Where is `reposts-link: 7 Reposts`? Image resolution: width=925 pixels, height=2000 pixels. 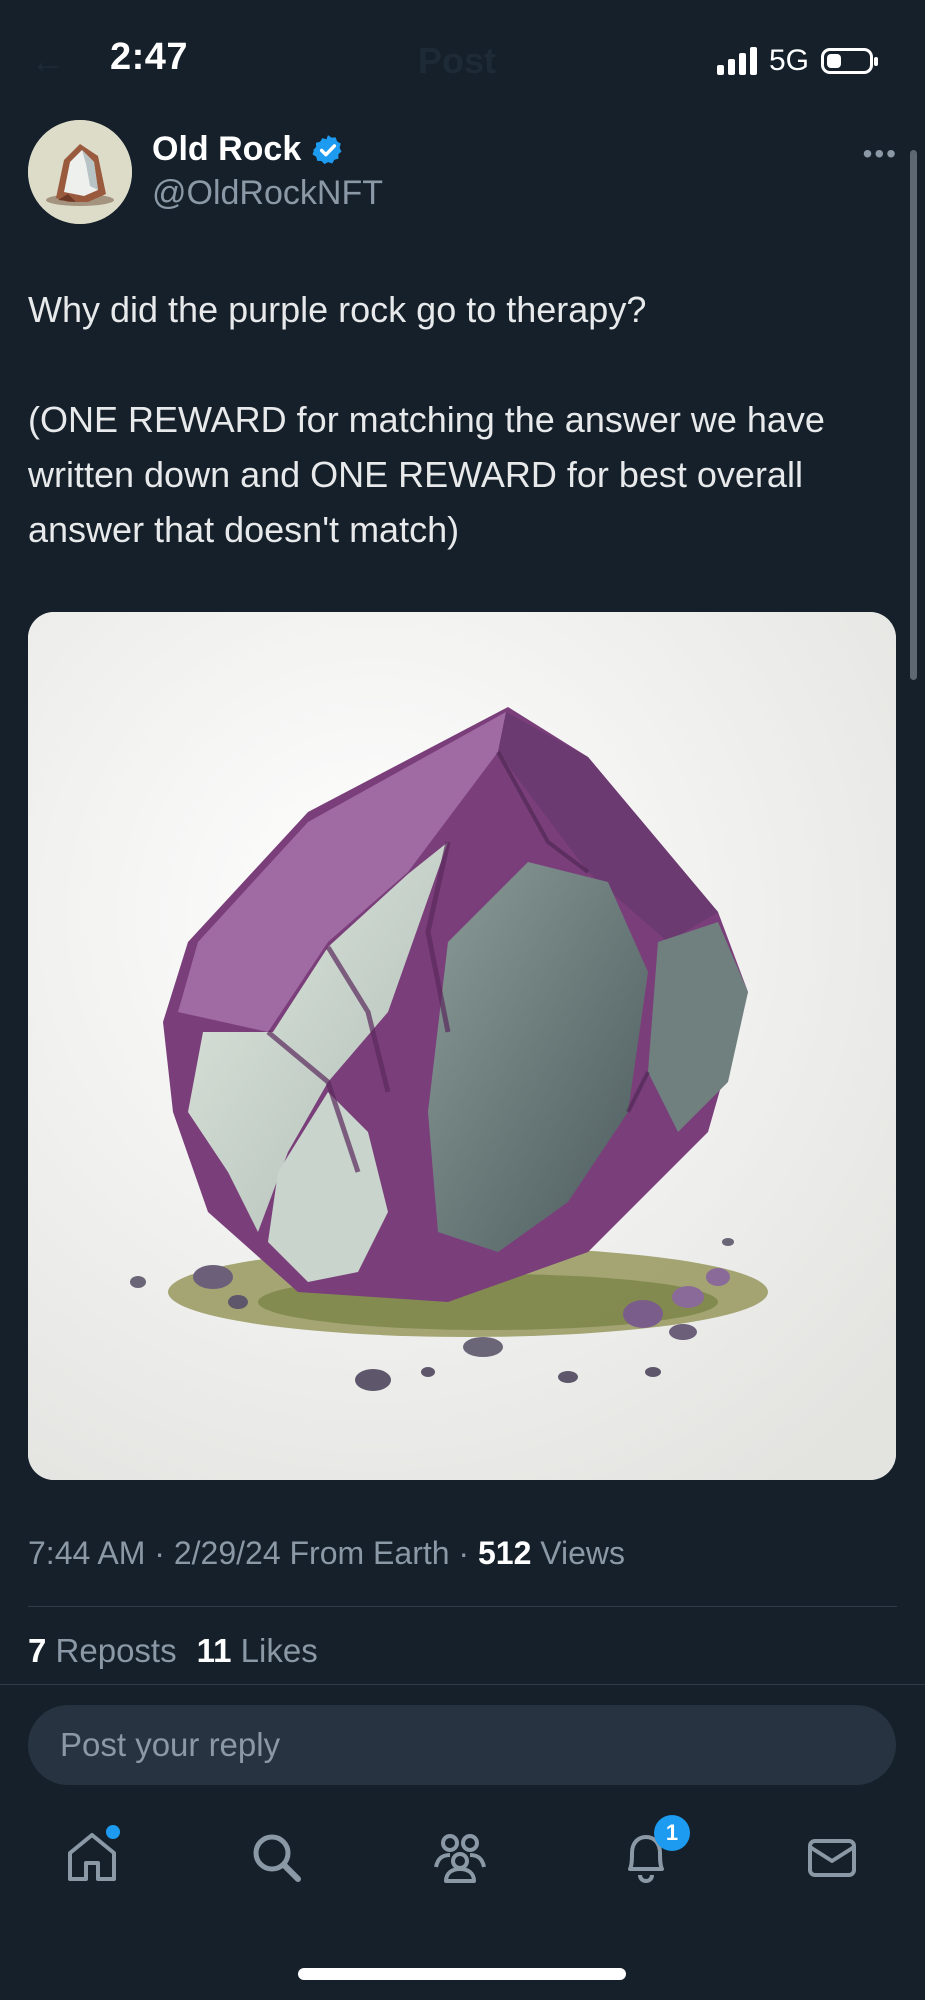
reposts-link: 7 Reposts is located at coordinates (102, 1650).